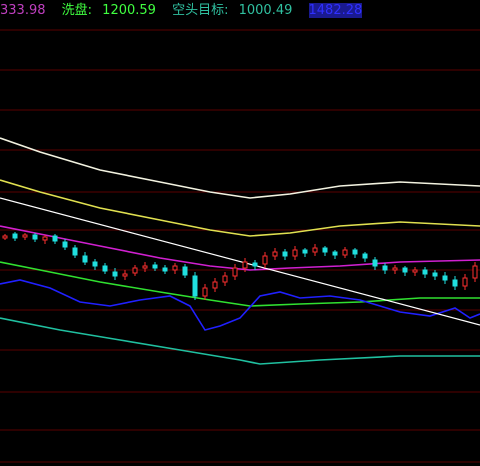  Describe the element at coordinates (237, 10) in the screenshot. I see `legend-item-3: 空头目标: 1000.49` at that location.